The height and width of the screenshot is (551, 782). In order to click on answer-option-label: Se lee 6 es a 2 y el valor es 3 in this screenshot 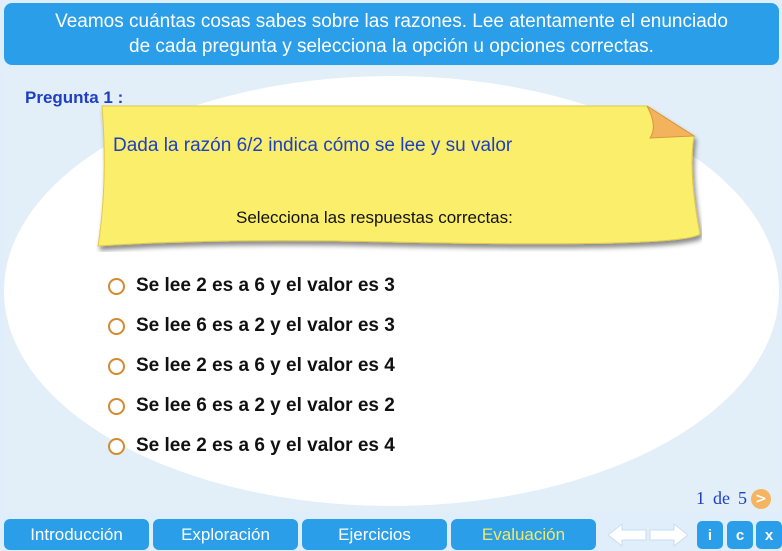, I will do `click(265, 325)`.